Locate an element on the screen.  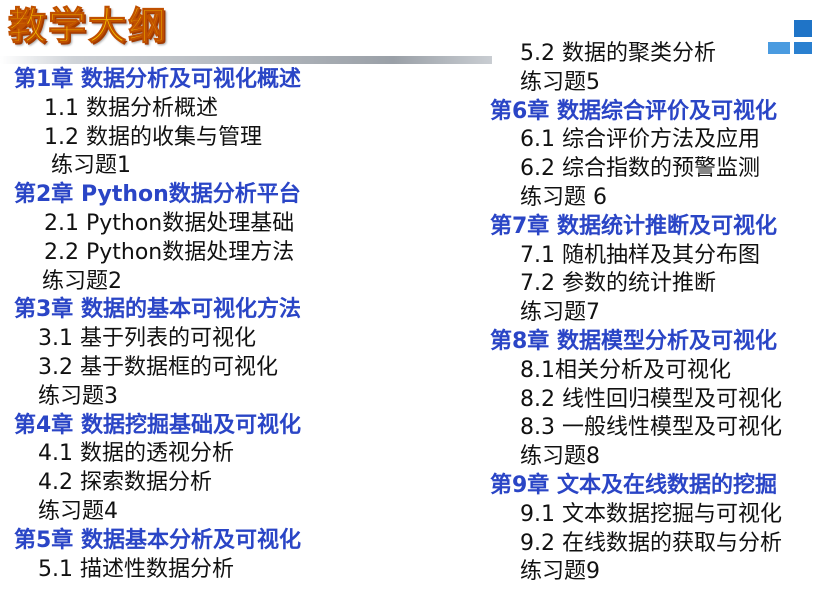
section-item: 练习题8 is located at coordinates (560, 457).